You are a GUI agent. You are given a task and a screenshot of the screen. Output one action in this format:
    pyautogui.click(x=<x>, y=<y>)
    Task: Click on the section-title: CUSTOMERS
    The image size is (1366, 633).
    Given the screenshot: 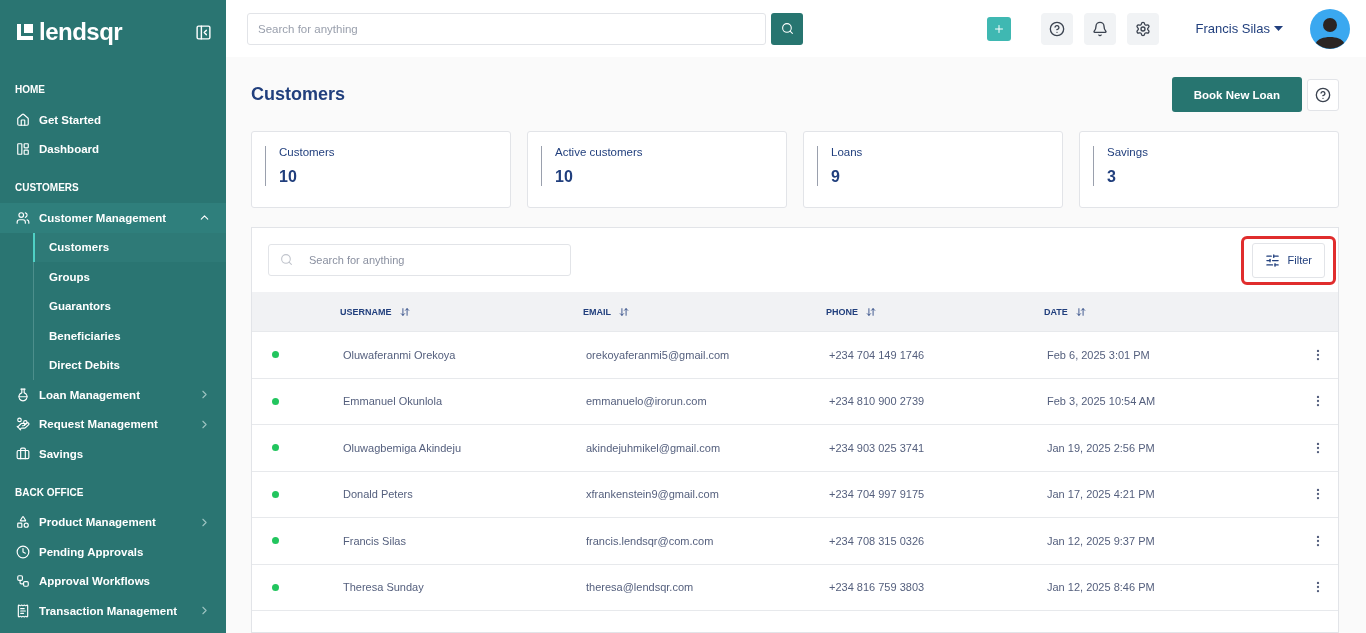 What is the action you would take?
    pyautogui.click(x=47, y=187)
    